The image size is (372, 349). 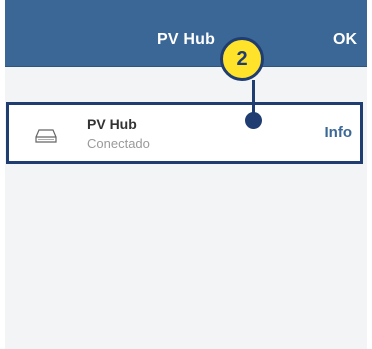 I want to click on callout-badge: 2, so click(x=242, y=59).